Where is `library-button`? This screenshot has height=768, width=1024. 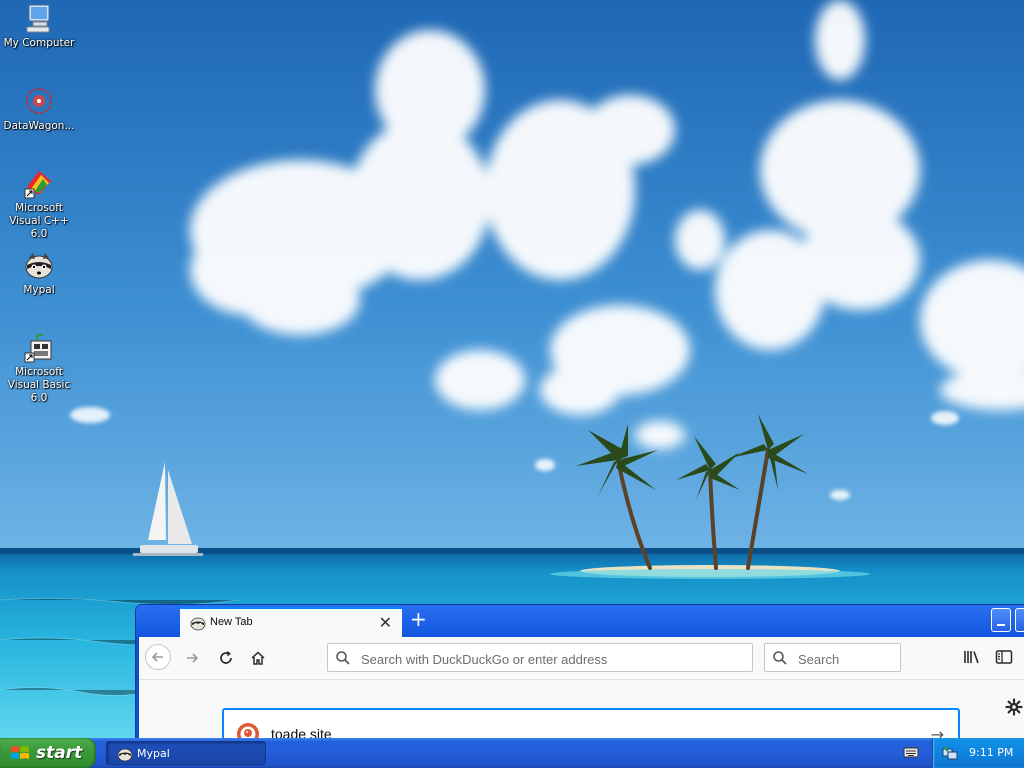
library-button is located at coordinates (972, 658).